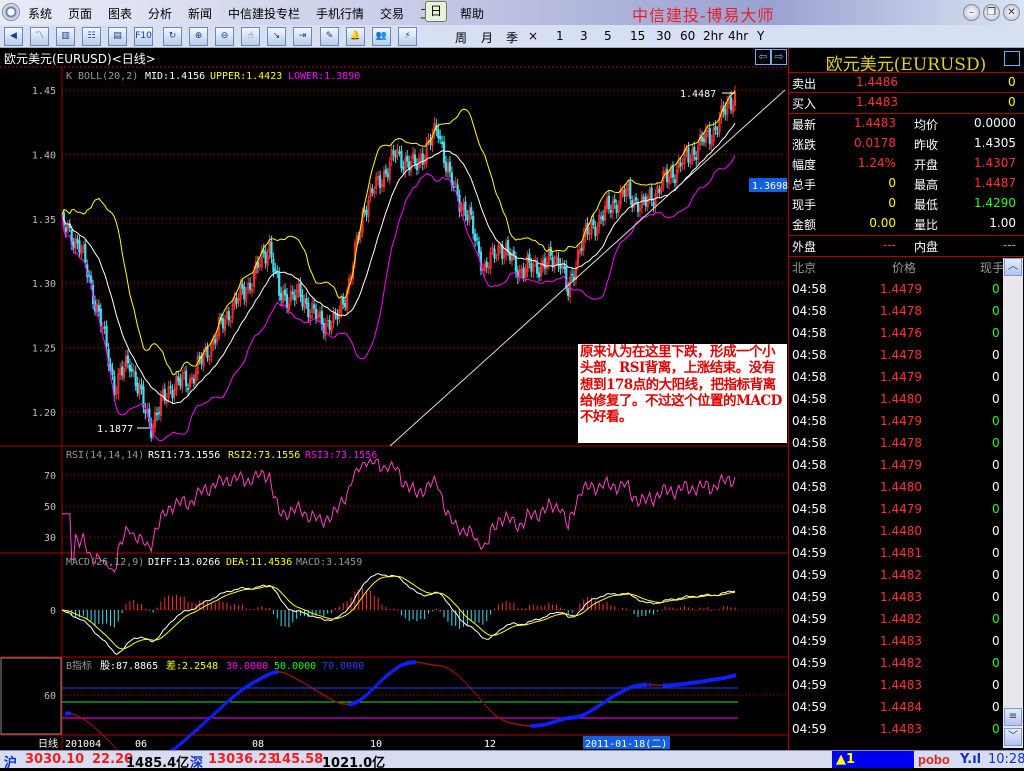 This screenshot has width=1024, height=771. I want to click on period-9-button: 30, so click(663, 36).